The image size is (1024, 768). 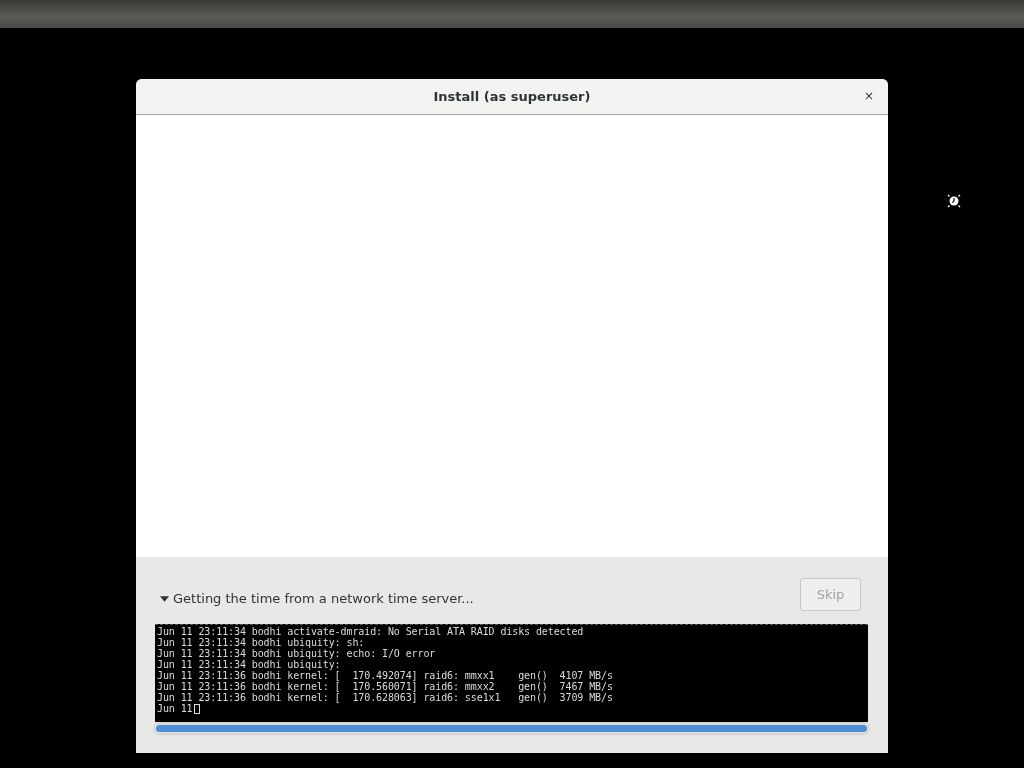 What do you see at coordinates (297, 653) in the screenshot?
I see `log-line: Jun 11 23:11:34 bodhi ubiquity: echo: I/O error` at bounding box center [297, 653].